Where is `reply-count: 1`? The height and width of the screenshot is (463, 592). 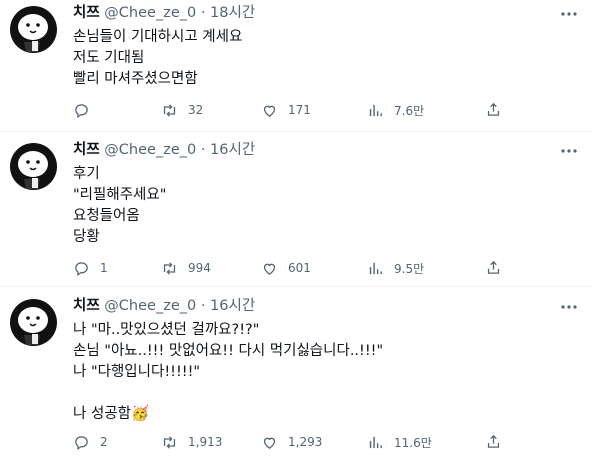
reply-count: 1 is located at coordinates (104, 268).